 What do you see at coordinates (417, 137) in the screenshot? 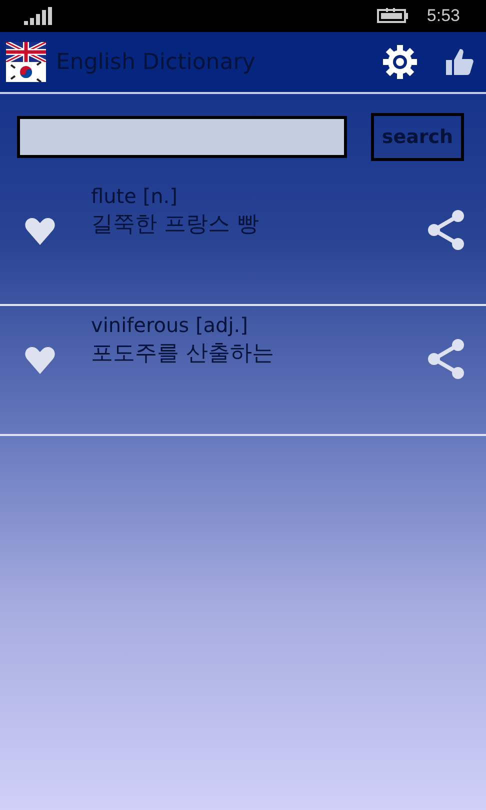
I see `search-button: search` at bounding box center [417, 137].